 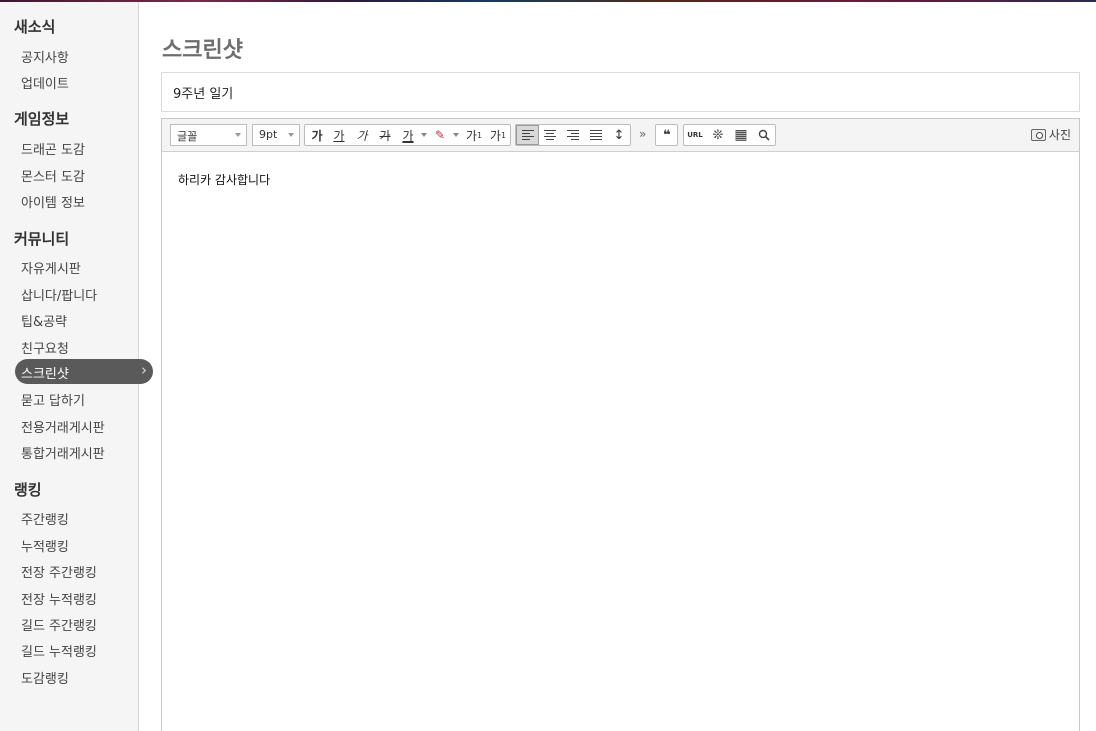 I want to click on editor-body-text: 하리카 감사합니다, so click(x=224, y=179).